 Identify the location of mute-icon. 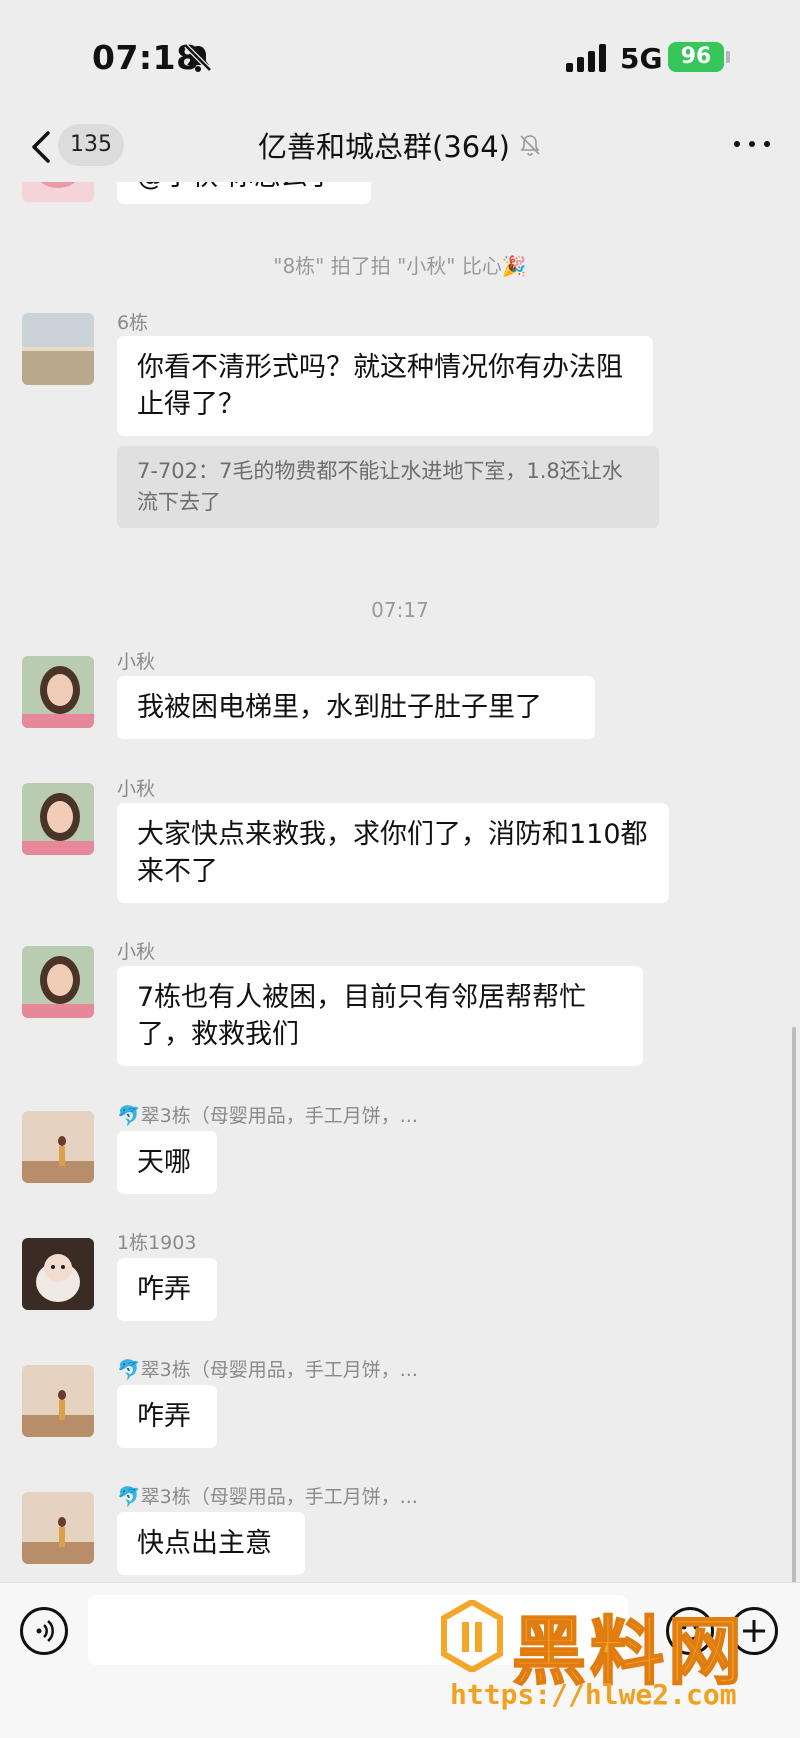
(530, 145).